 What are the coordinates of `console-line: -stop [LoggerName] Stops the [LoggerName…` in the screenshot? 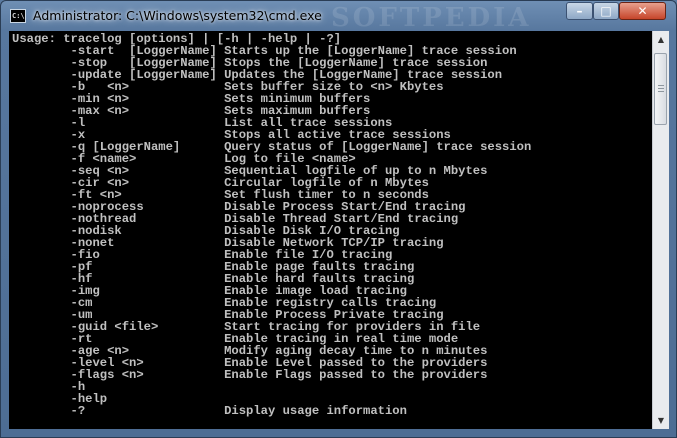 It's located at (250, 63).